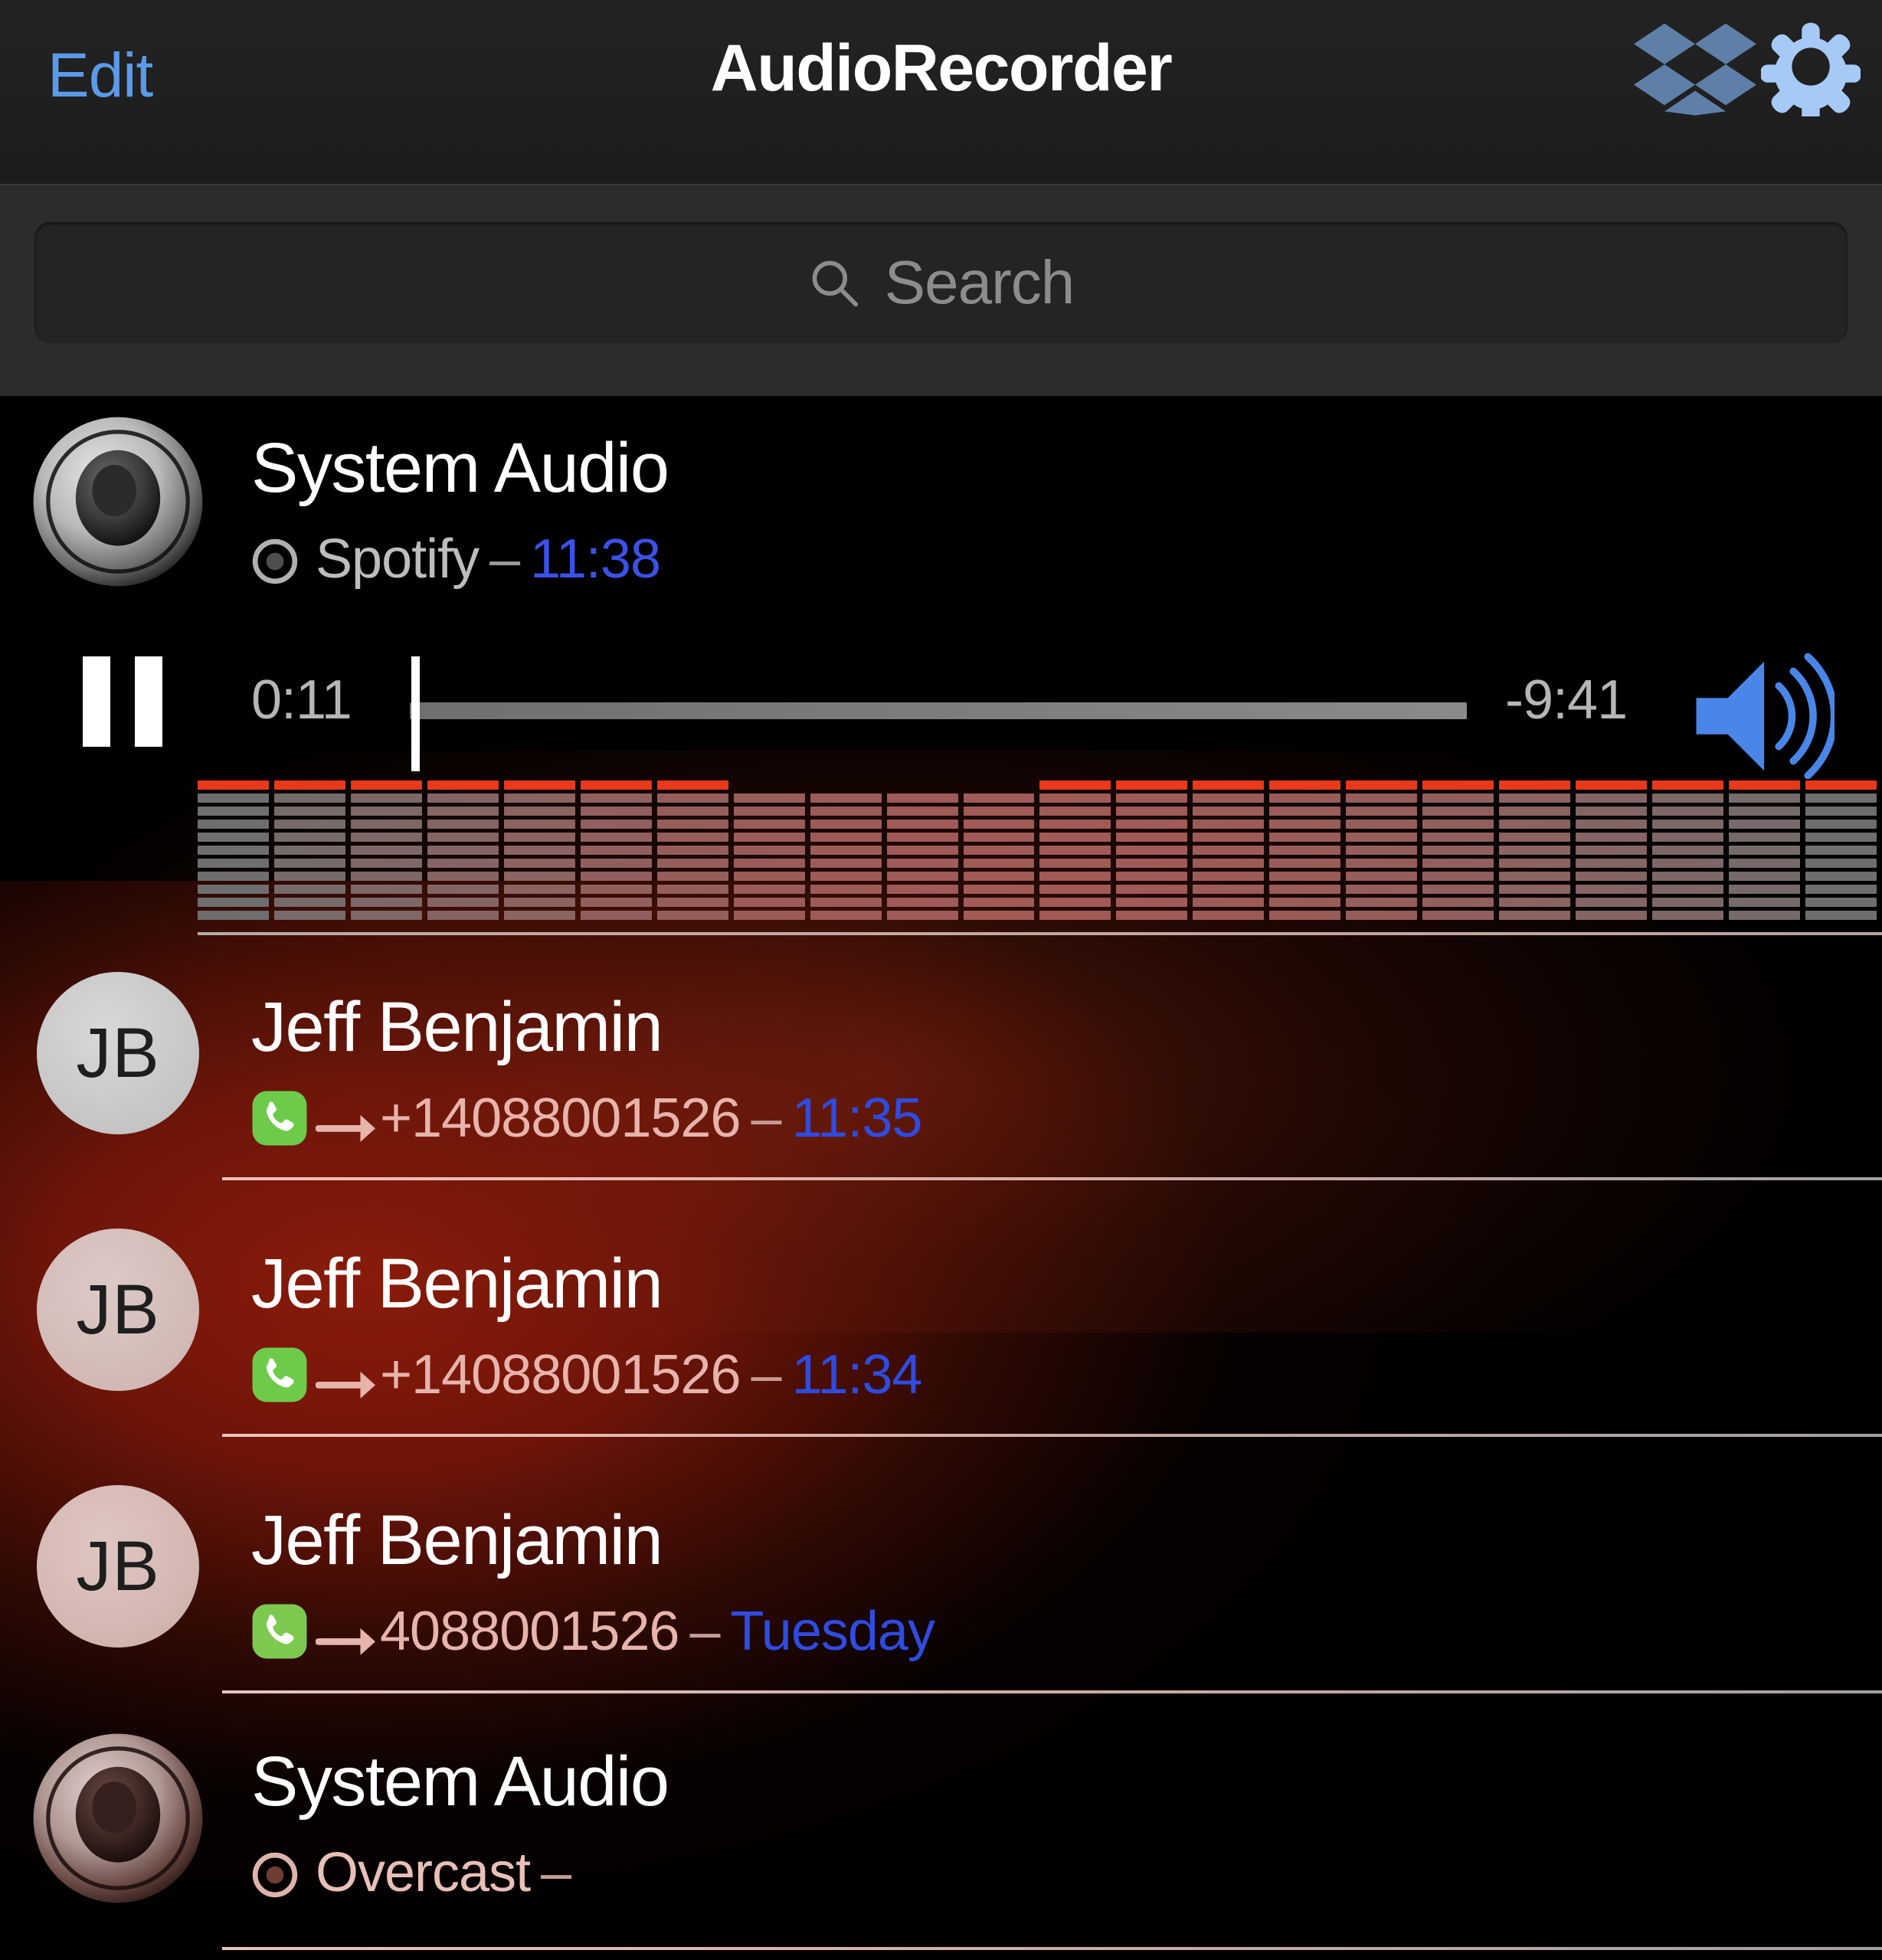 The image size is (1882, 1960). Describe the element at coordinates (695, 850) in the screenshot. I see `equalizer-column` at that location.